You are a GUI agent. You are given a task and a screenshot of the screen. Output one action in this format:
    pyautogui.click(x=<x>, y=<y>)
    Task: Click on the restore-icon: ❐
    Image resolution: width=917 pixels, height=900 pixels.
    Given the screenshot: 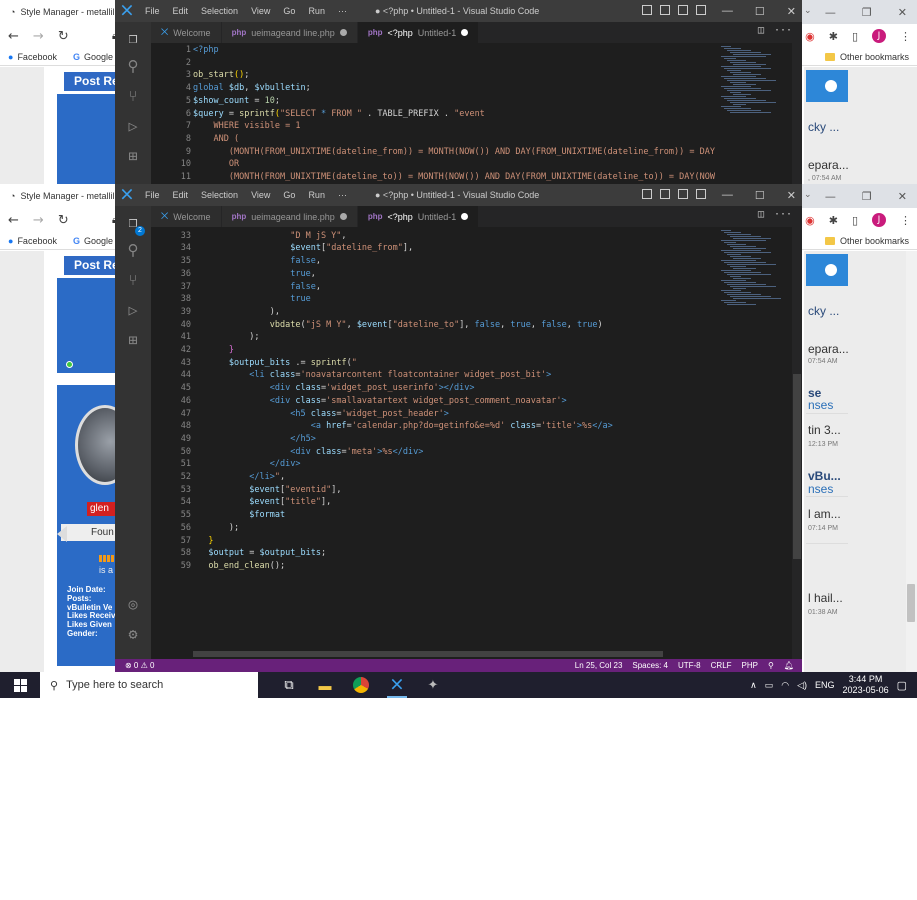 What is the action you would take?
    pyautogui.click(x=867, y=12)
    